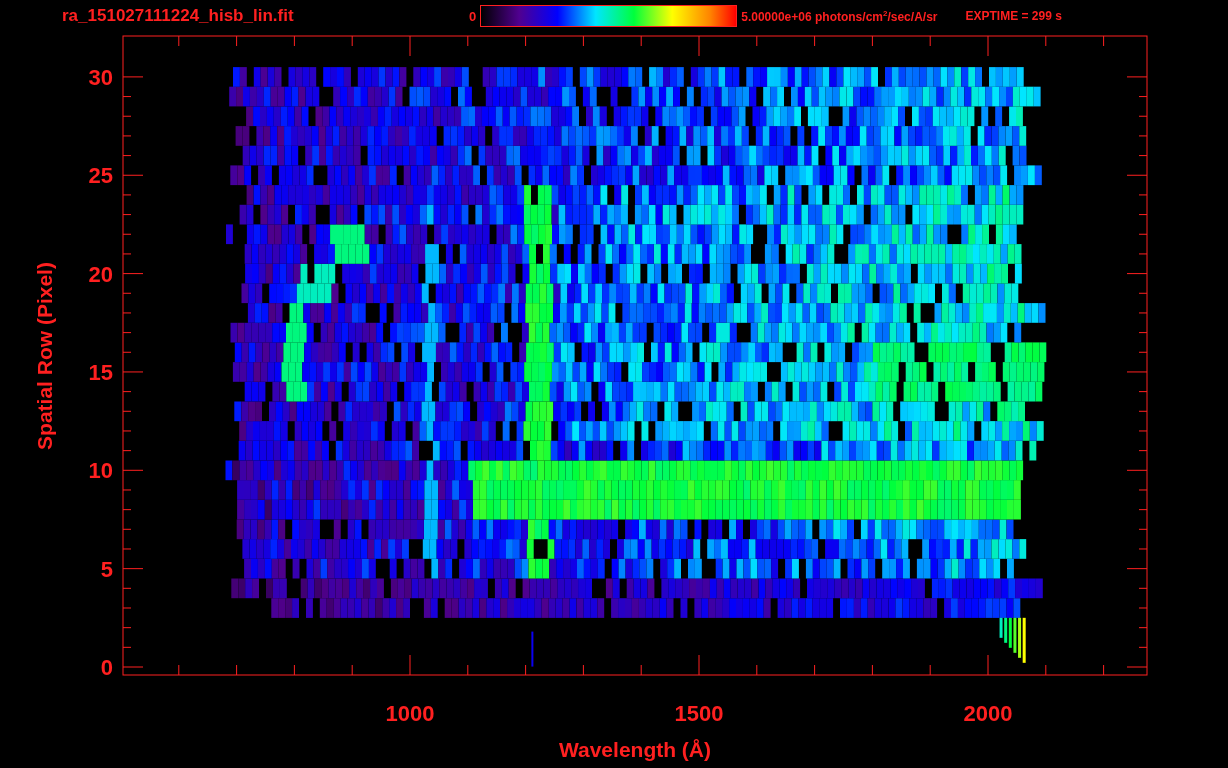  Describe the element at coordinates (1013, 16) in the screenshot. I see `exposure-time: EXPTIME = 299 s` at that location.